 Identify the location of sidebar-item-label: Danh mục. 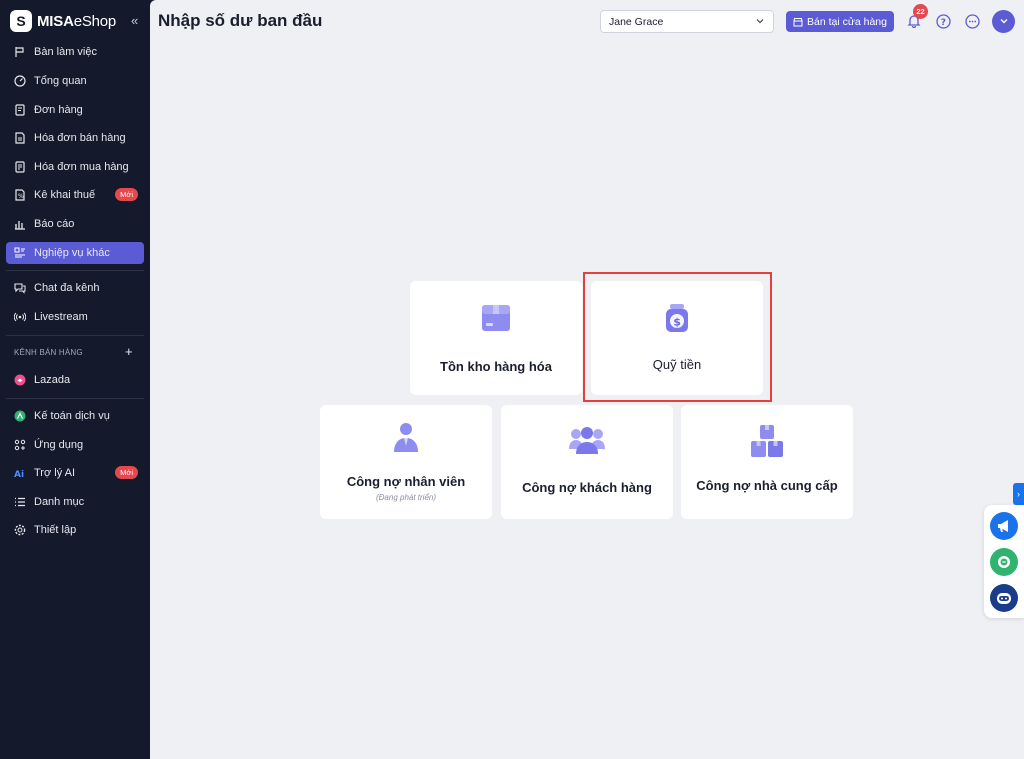
(59, 502).